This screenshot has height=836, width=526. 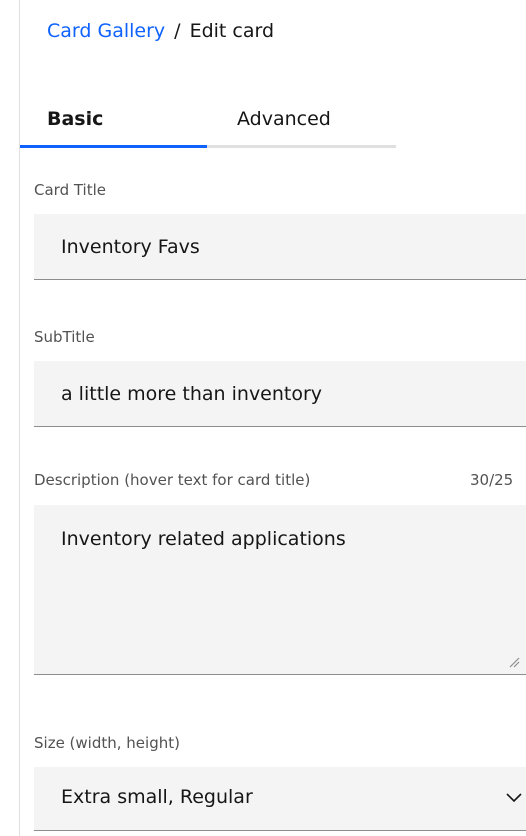 What do you see at coordinates (130, 247) in the screenshot?
I see `card-title-value: Inventory Favs` at bounding box center [130, 247].